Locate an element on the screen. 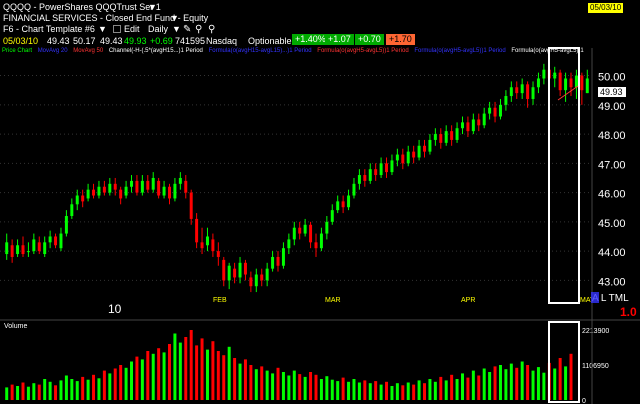 The height and width of the screenshot is (404, 640). time-tick-label: 10 is located at coordinates (115, 309).